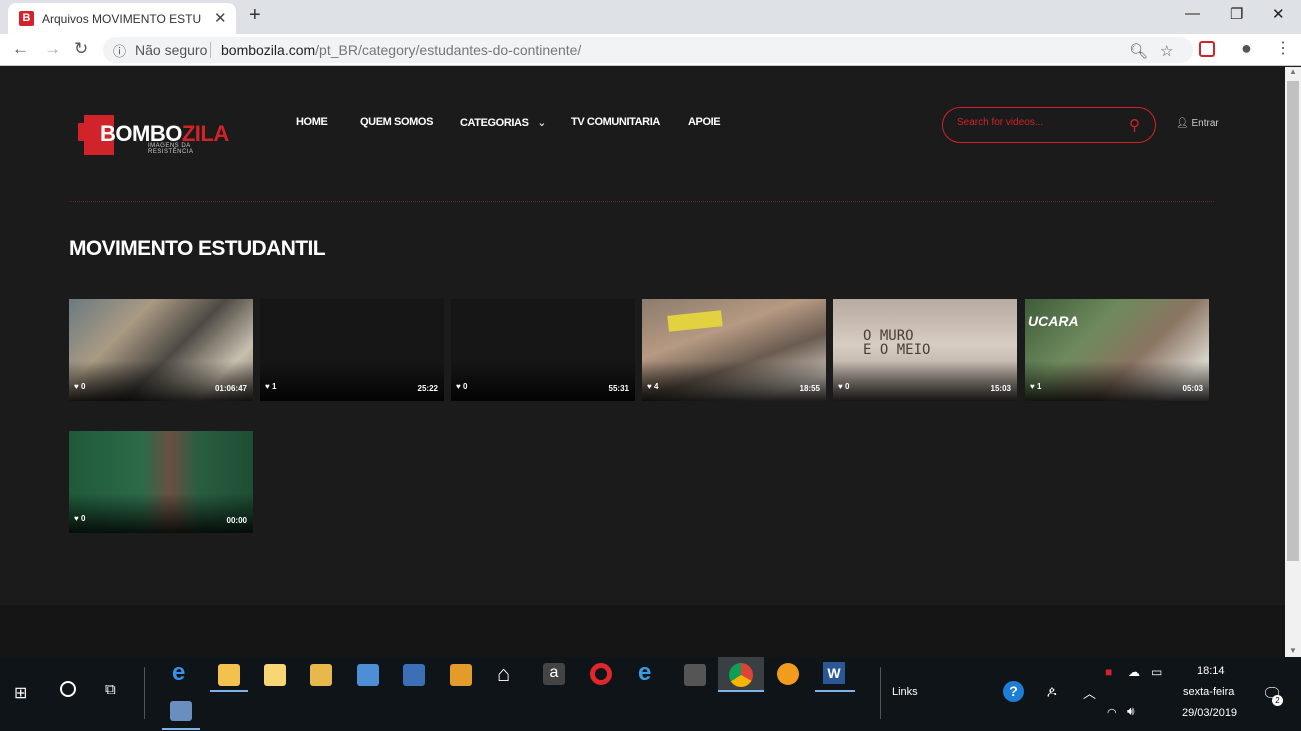  What do you see at coordinates (275, 675) in the screenshot?
I see `documents-icon` at bounding box center [275, 675].